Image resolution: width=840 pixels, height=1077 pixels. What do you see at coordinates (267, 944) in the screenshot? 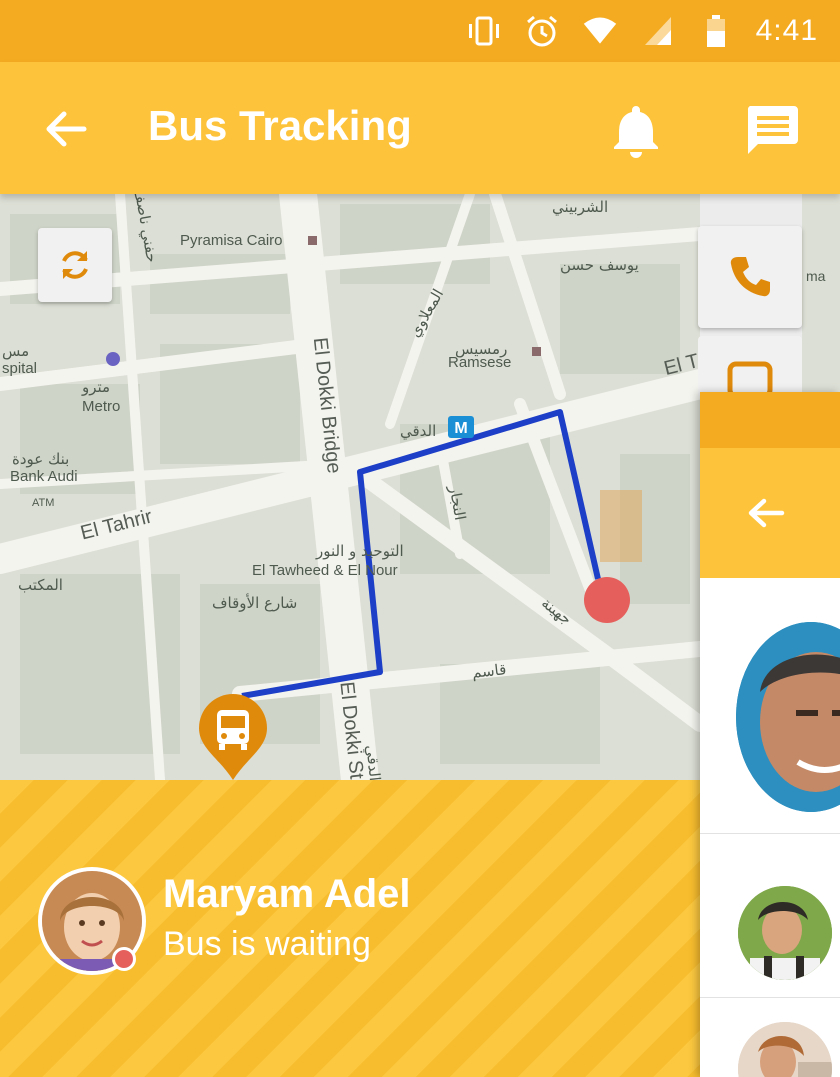
I see `bus-status-text: Bus is waiting` at bounding box center [267, 944].